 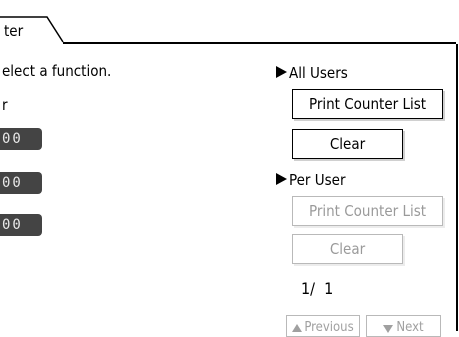 I want to click on per-user-label: Per User, so click(x=317, y=180).